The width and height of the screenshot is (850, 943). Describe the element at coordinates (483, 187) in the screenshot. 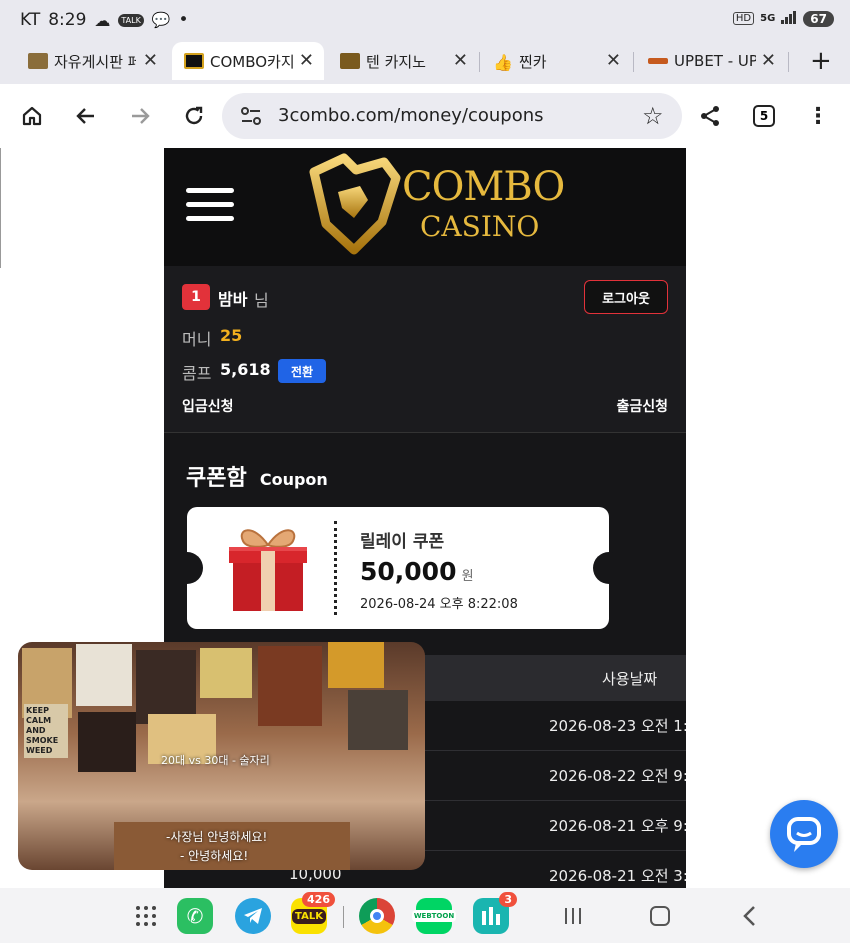

I see `logo-text-combo: COMBO` at that location.